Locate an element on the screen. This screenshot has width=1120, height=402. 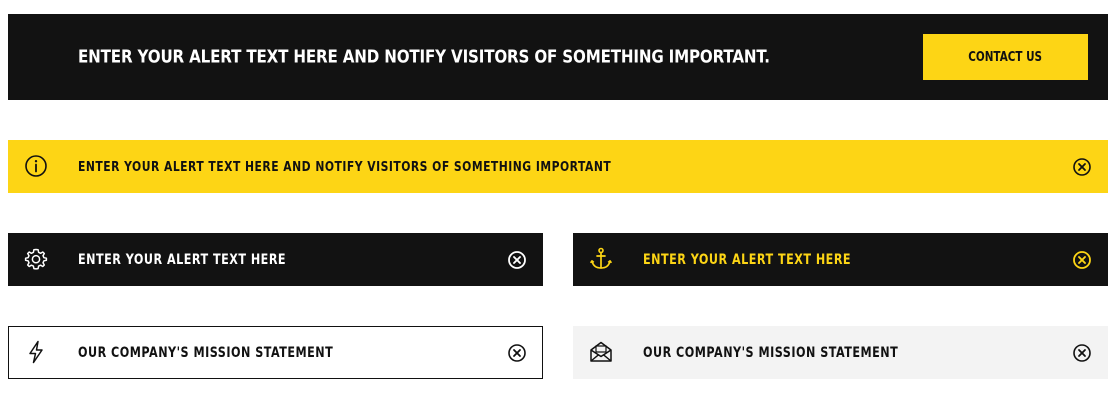
contact-us-button-label: CONTACT US is located at coordinates (1005, 57).